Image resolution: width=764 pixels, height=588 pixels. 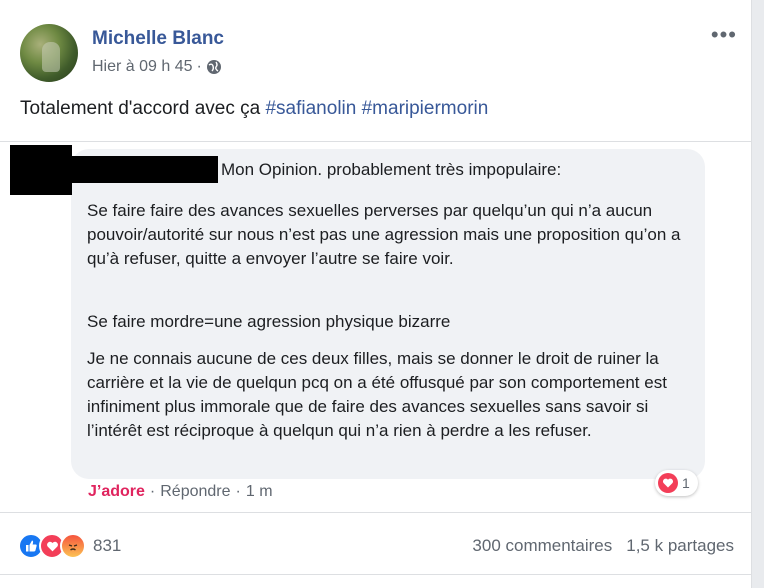 What do you see at coordinates (259, 492) in the screenshot?
I see `comment-time: 1 m` at bounding box center [259, 492].